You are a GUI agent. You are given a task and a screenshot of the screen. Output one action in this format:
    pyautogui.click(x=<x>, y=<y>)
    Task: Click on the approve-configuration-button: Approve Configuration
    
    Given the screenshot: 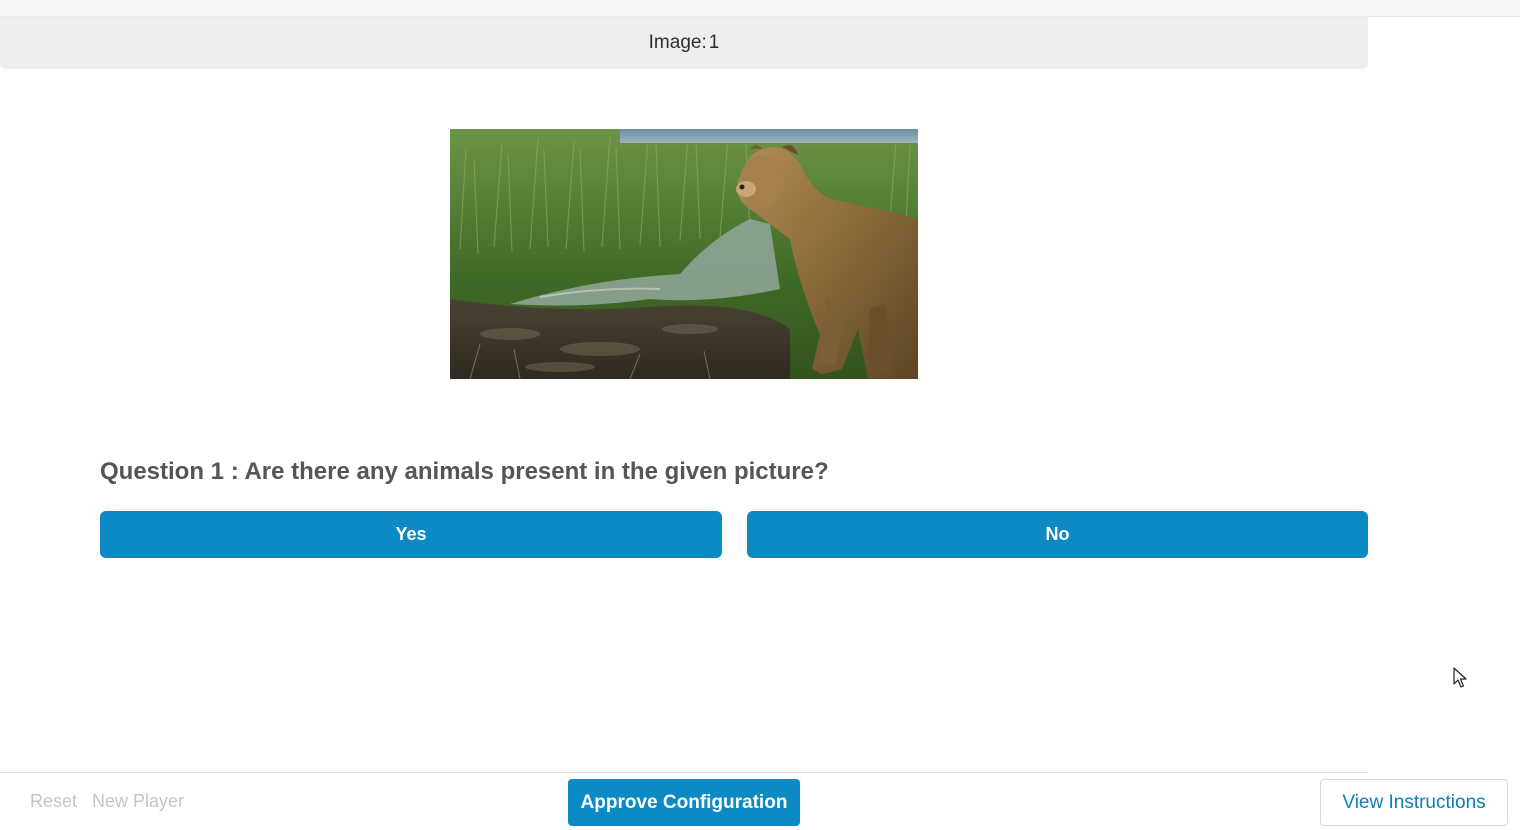 What is the action you would take?
    pyautogui.click(x=684, y=802)
    